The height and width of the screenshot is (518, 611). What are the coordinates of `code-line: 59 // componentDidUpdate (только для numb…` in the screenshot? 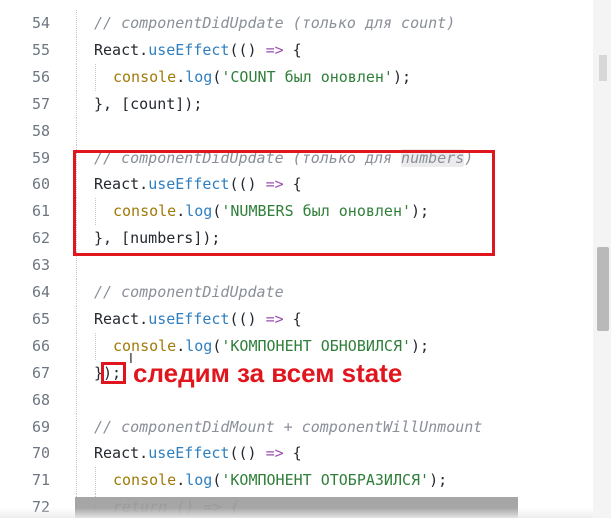 It's located at (295, 158).